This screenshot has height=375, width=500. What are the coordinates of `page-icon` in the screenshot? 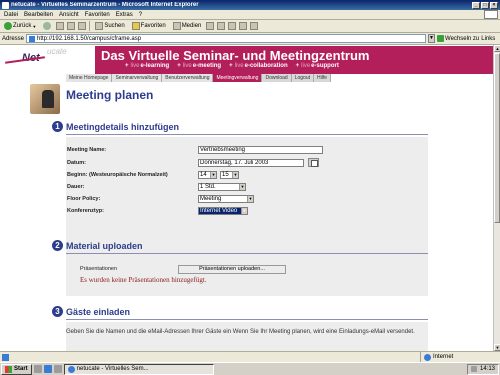 It's located at (32, 38).